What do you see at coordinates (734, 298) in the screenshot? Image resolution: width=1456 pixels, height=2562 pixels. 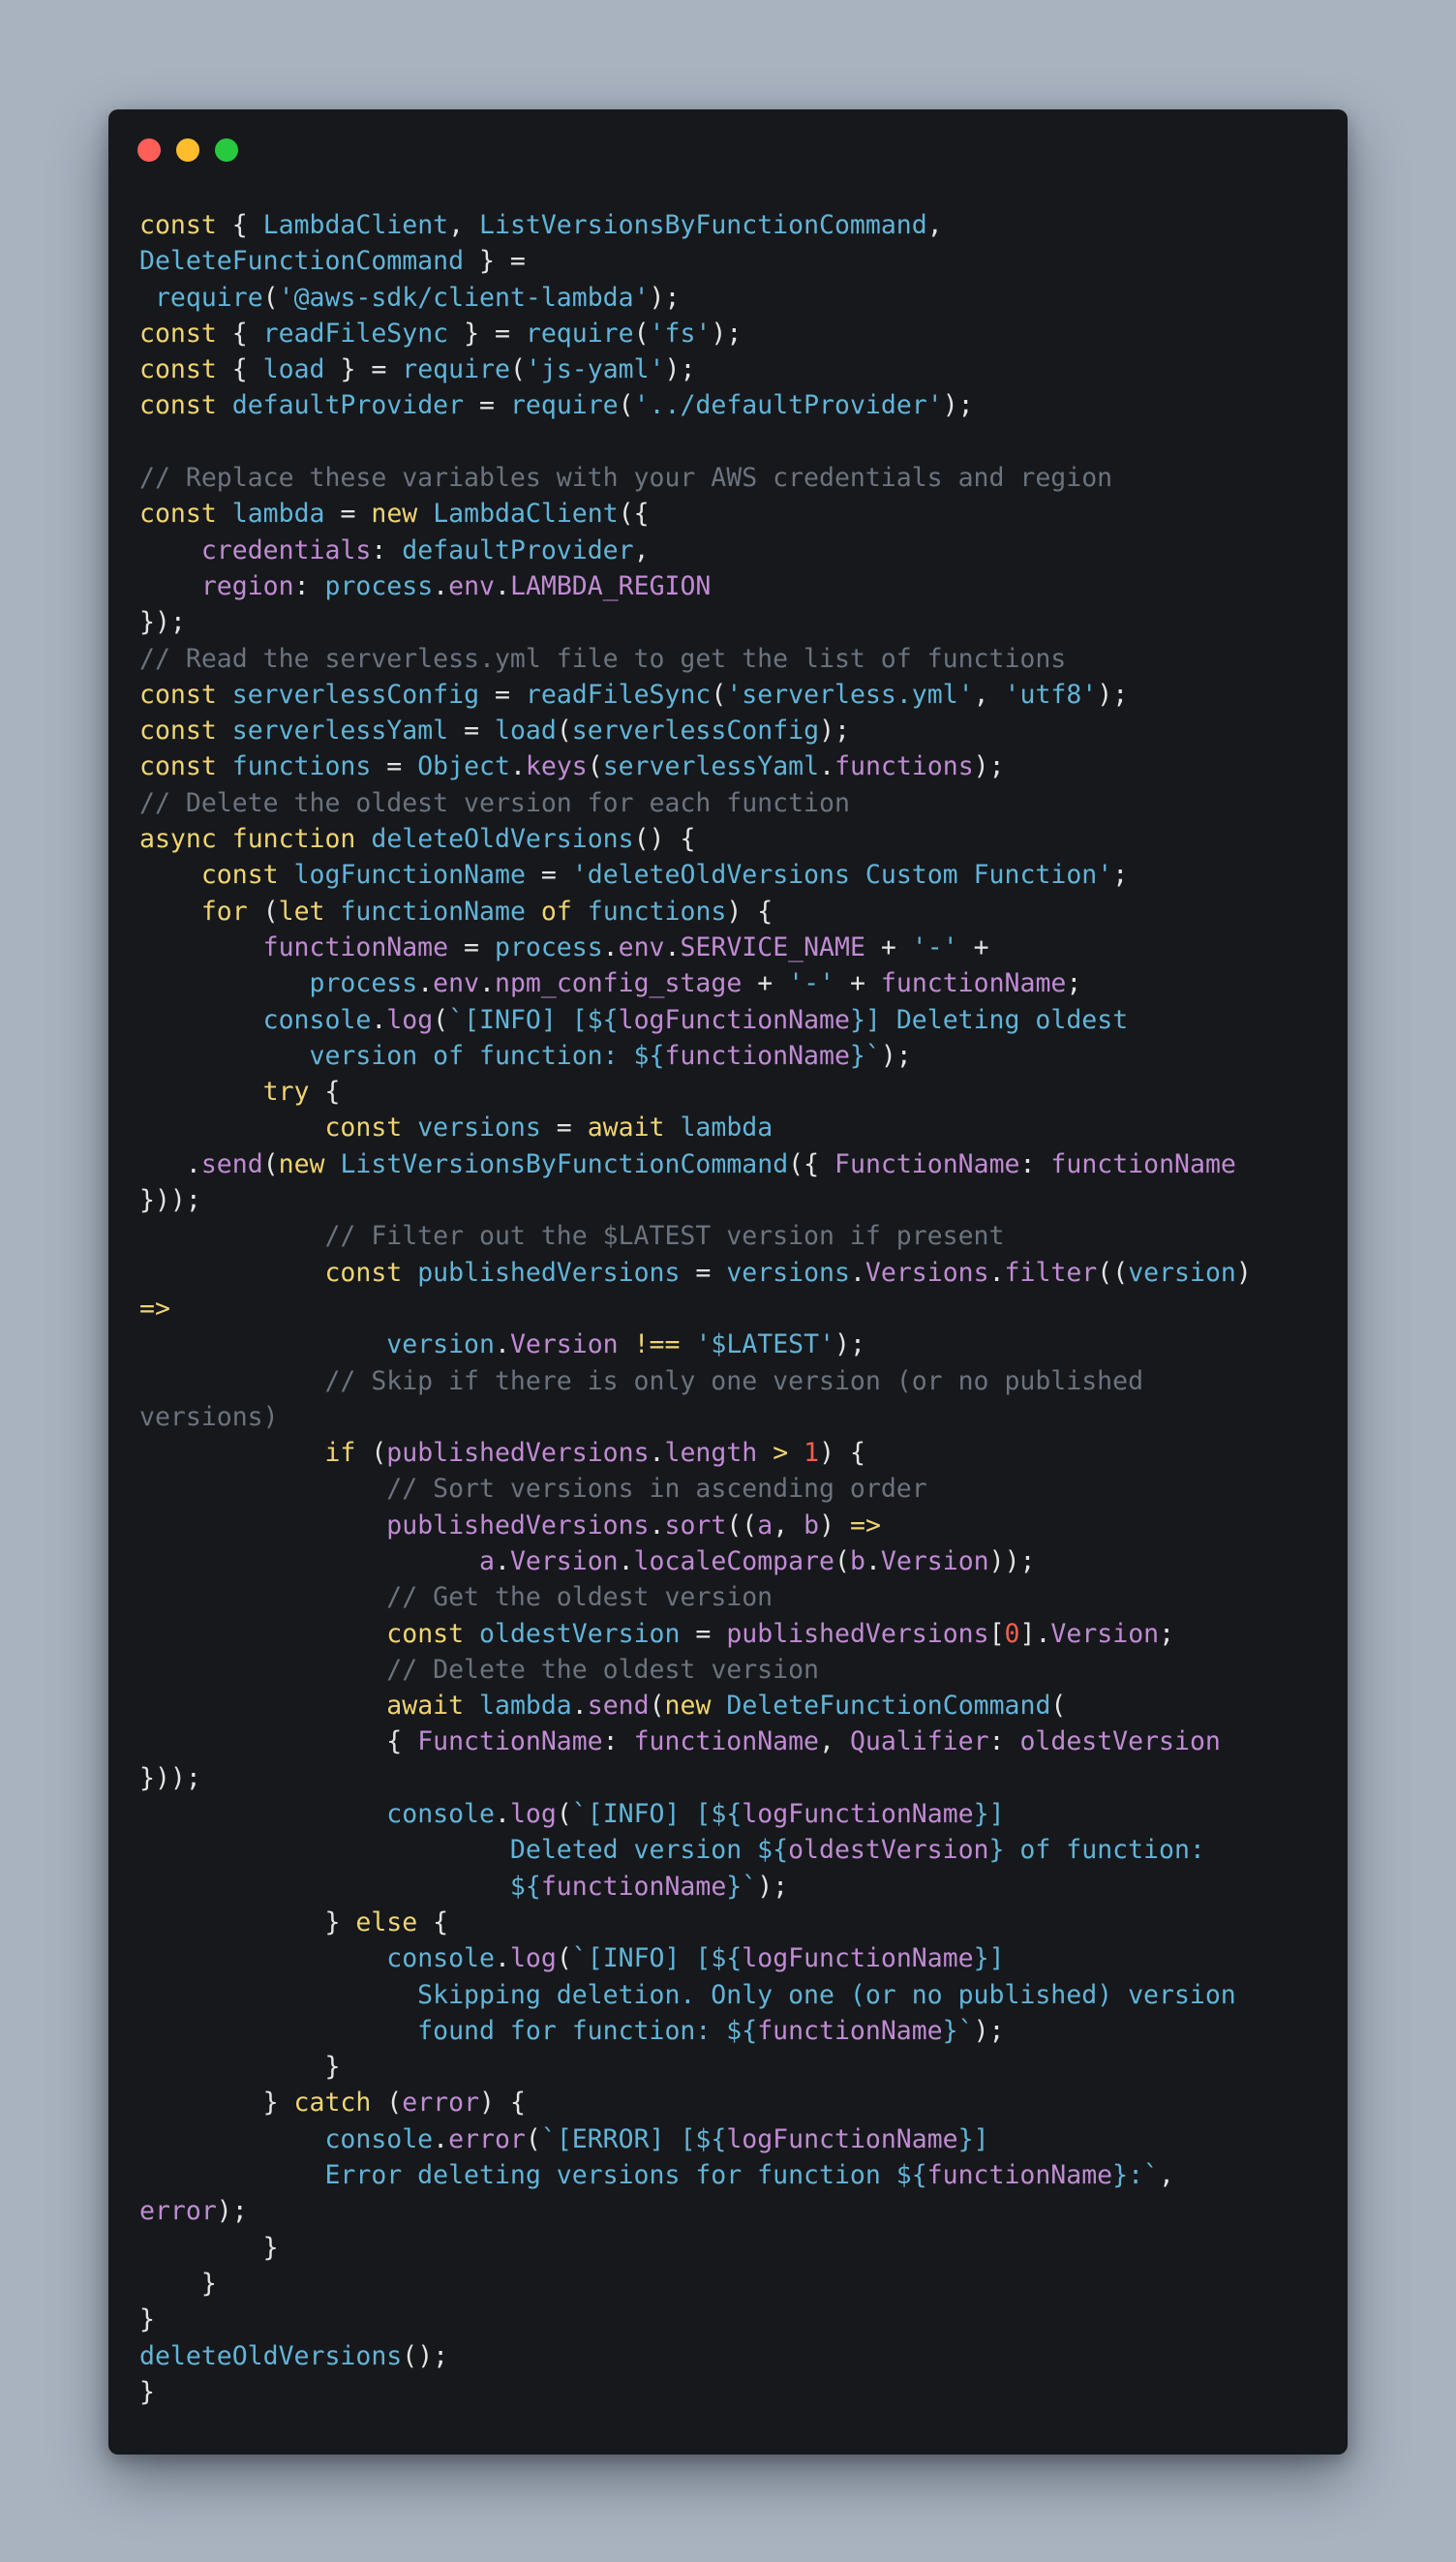 I see `code-line: require('@aws-sdk/client-lambda');` at bounding box center [734, 298].